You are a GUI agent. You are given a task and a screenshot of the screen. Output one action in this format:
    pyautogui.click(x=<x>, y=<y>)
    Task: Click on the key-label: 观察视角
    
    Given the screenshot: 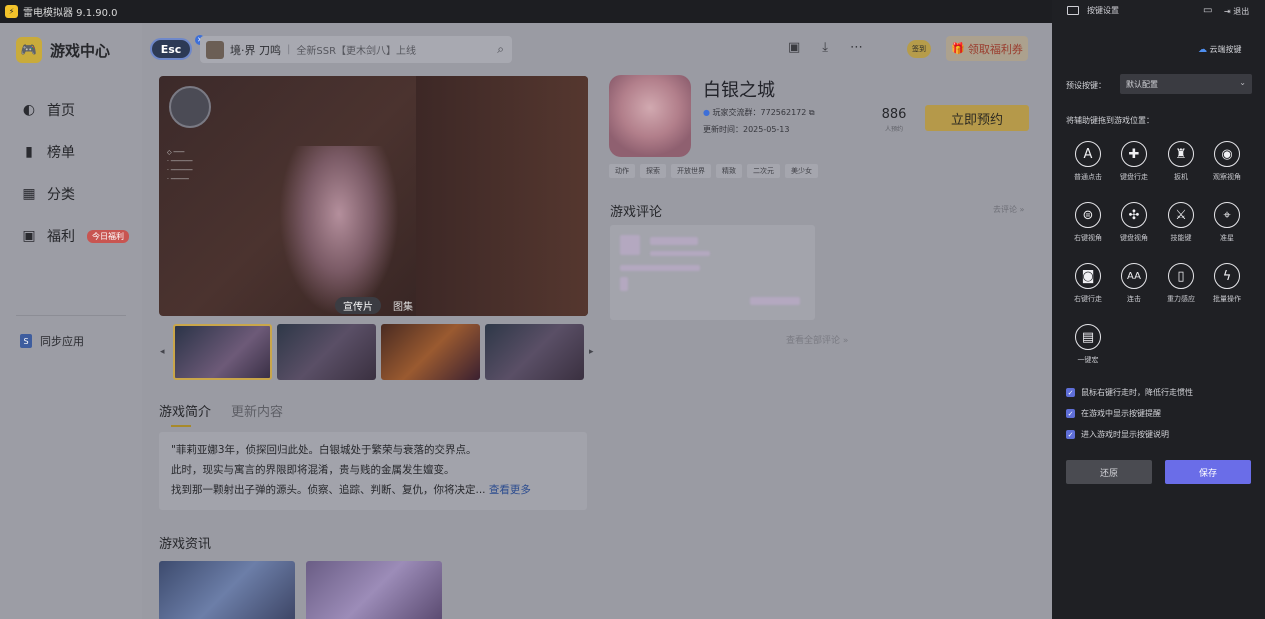 What is the action you would take?
    pyautogui.click(x=1227, y=177)
    